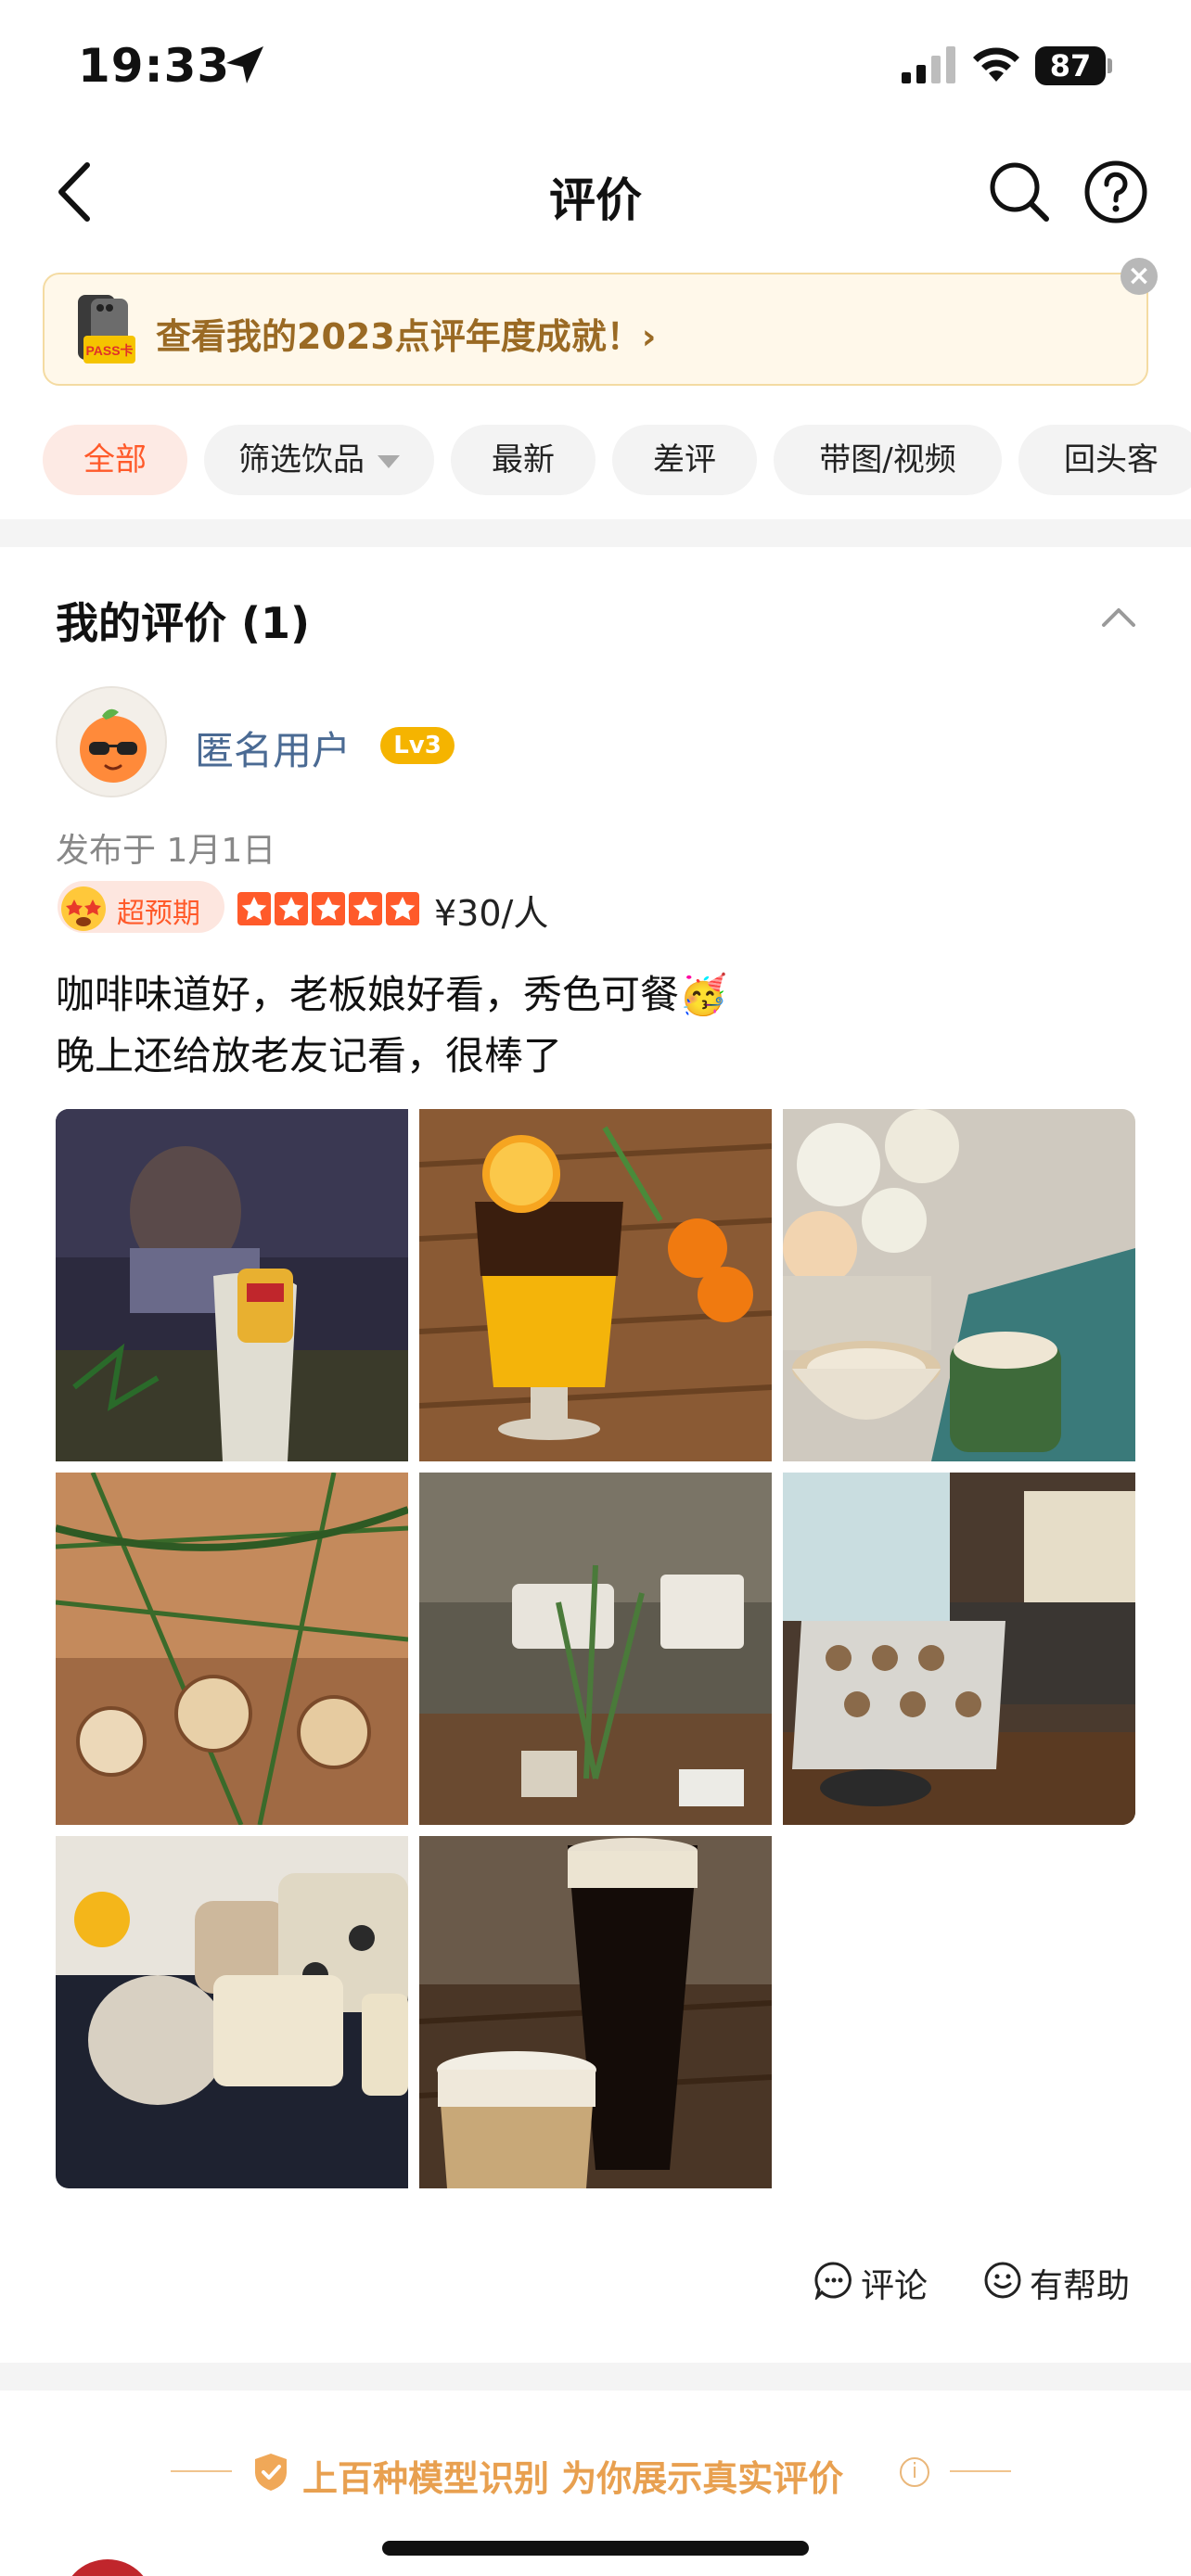 The height and width of the screenshot is (2576, 1191). Describe the element at coordinates (154, 66) in the screenshot. I see `status-time: 19:33` at that location.